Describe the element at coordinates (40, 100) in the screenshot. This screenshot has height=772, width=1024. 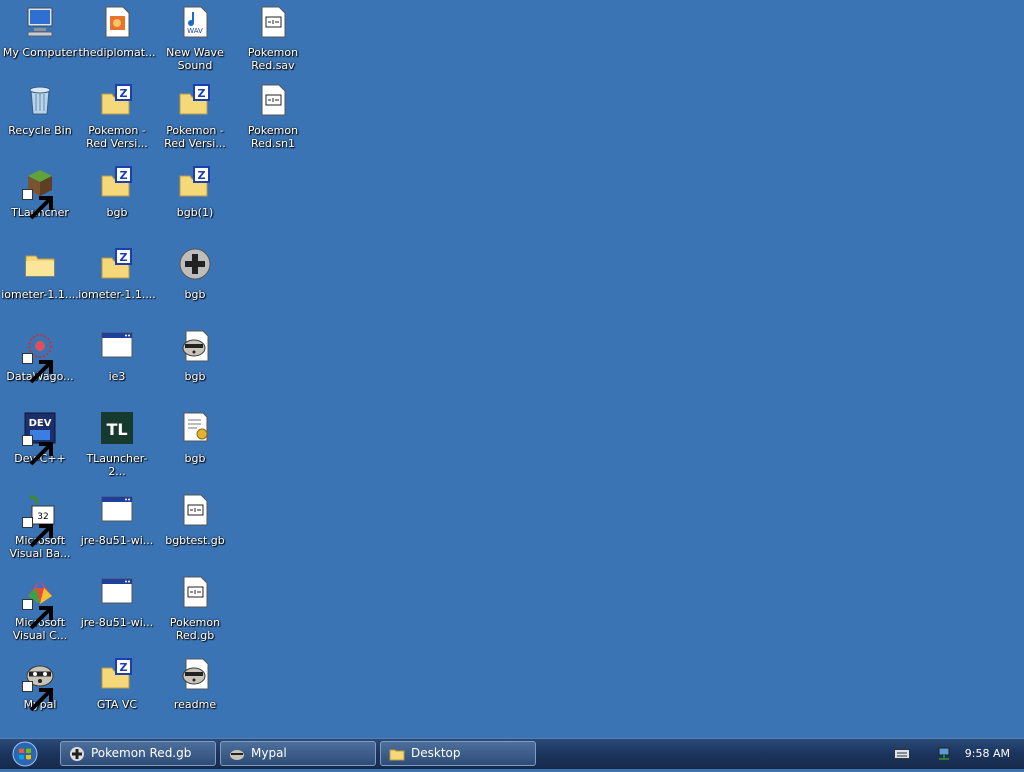
I see `recycle-bin-icon` at that location.